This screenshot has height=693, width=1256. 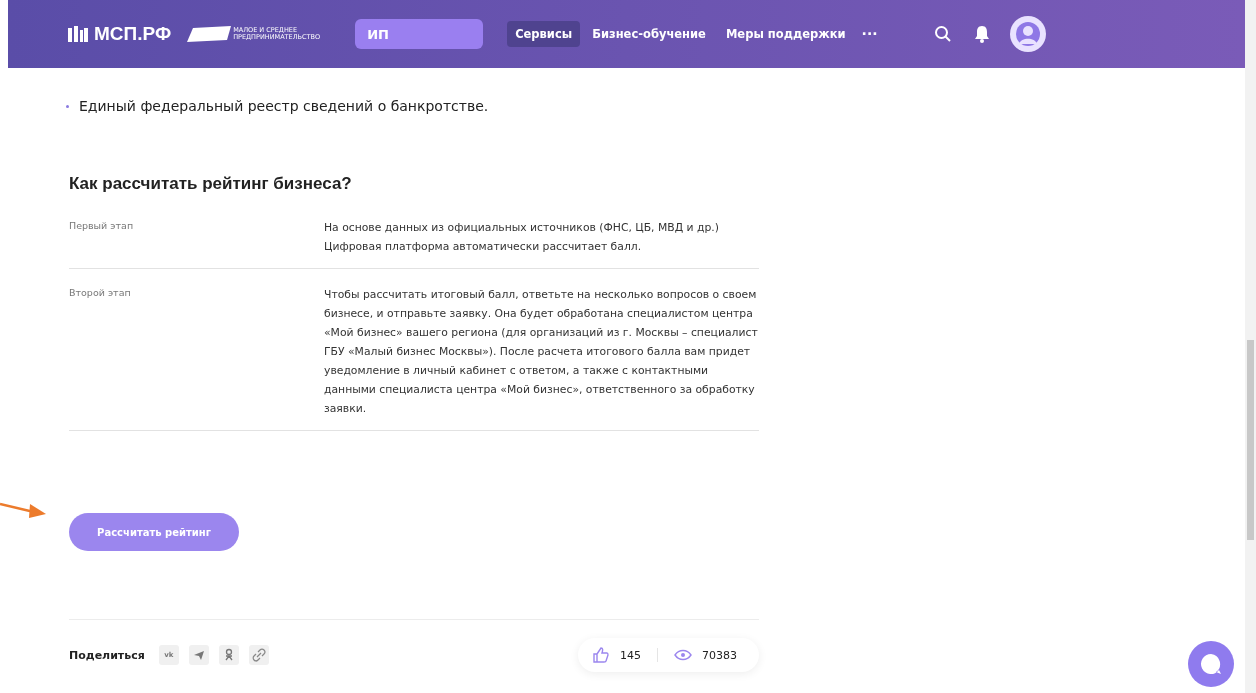 What do you see at coordinates (785, 34) in the screenshot?
I see `nav-tab: Меры поддержки` at bounding box center [785, 34].